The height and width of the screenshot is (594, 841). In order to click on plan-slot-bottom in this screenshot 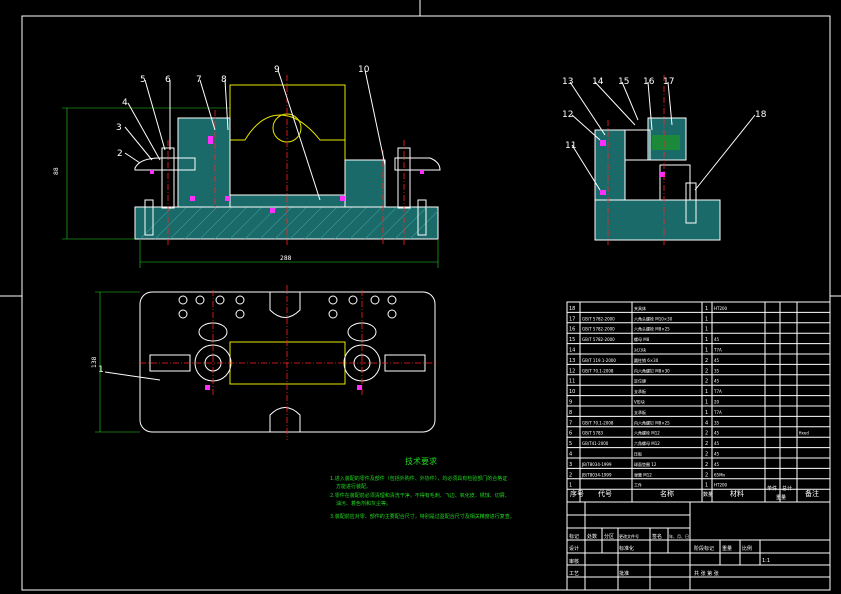, I will do `click(285, 419)`.